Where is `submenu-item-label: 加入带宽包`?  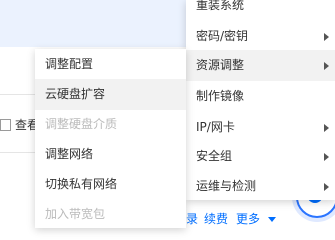
submenu-item-label: 加入带宽包 is located at coordinates (75, 214).